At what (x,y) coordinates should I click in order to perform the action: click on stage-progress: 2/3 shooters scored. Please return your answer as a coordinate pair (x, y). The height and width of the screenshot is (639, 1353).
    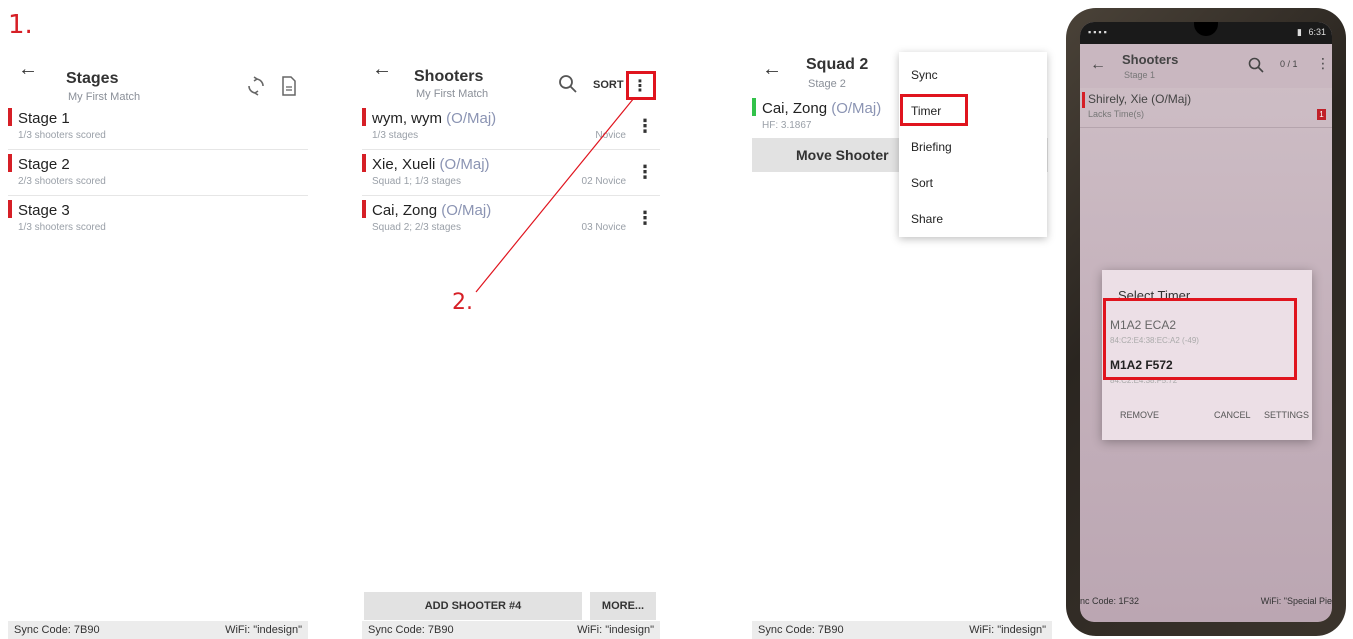
    Looking at the image, I should click on (62, 181).